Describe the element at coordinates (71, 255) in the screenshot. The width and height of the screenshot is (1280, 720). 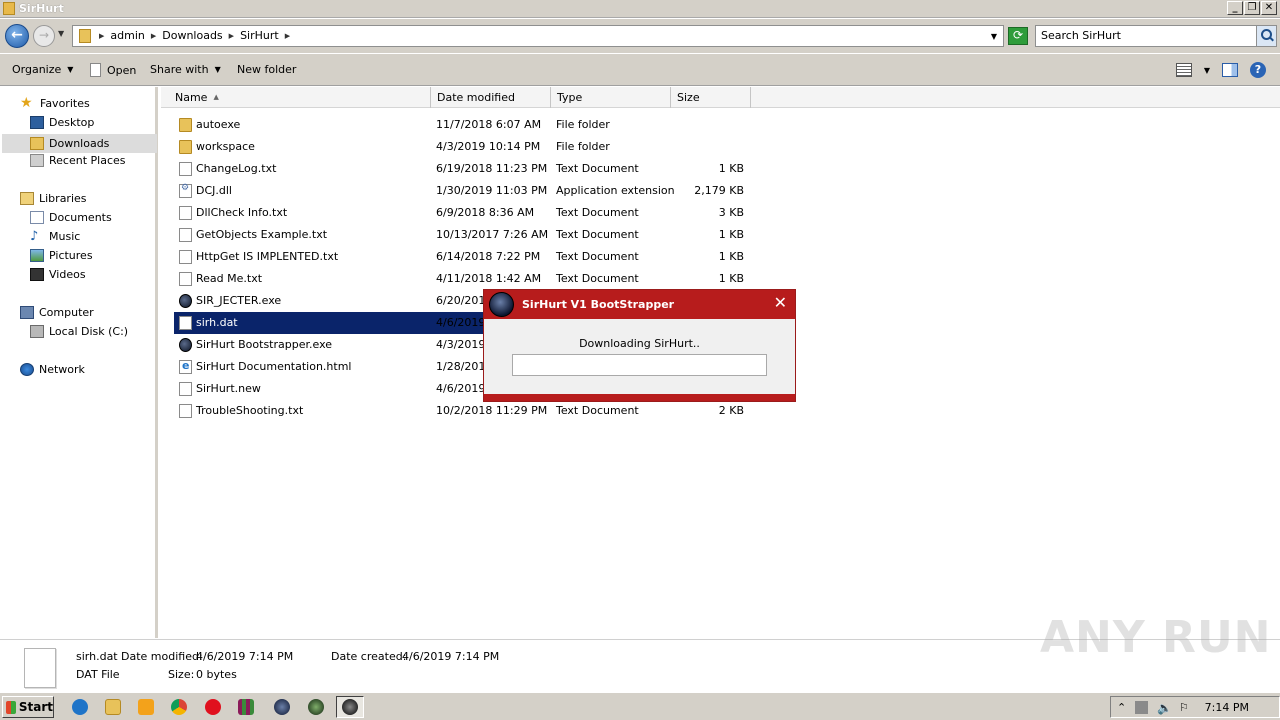
I see `nav-pictures-label: Pictures` at that location.